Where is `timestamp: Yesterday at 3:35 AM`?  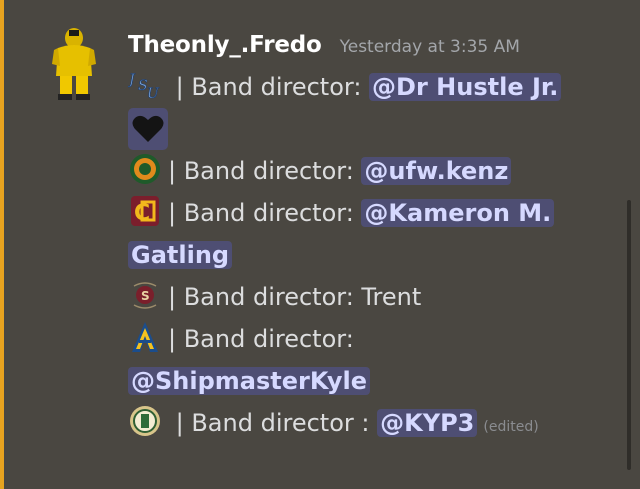
timestamp: Yesterday at 3:35 AM is located at coordinates (430, 47).